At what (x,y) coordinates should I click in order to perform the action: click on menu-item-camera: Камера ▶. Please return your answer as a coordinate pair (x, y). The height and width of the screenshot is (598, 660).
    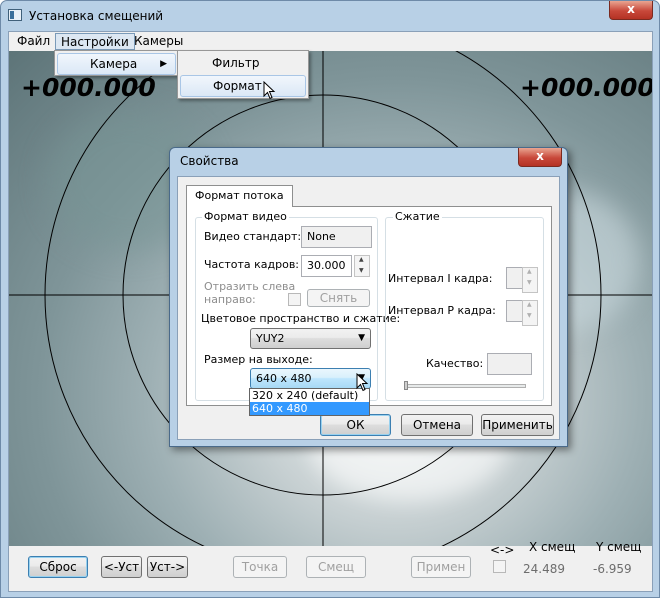
    Looking at the image, I should click on (116, 64).